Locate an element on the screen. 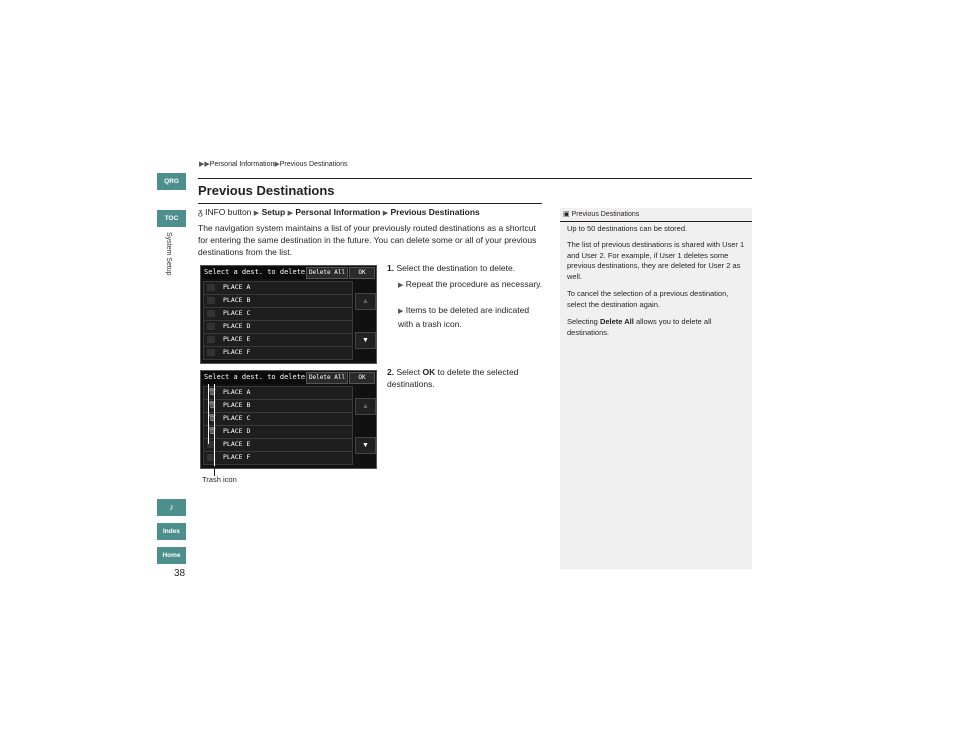  list-item: PLACE D is located at coordinates (278, 327).